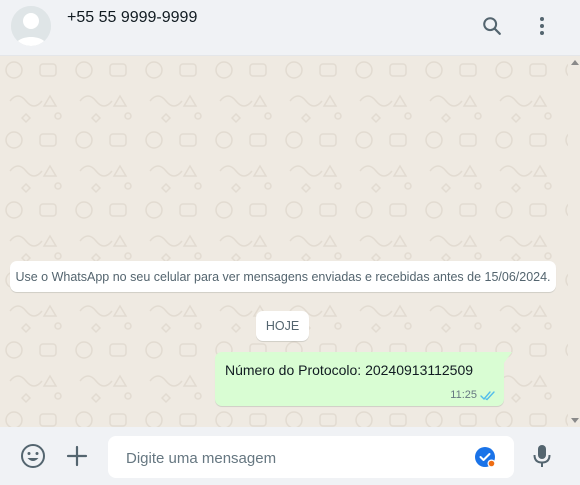 The height and width of the screenshot is (485, 580). What do you see at coordinates (132, 18) in the screenshot?
I see `contact-name: +55 55 9999-9999` at bounding box center [132, 18].